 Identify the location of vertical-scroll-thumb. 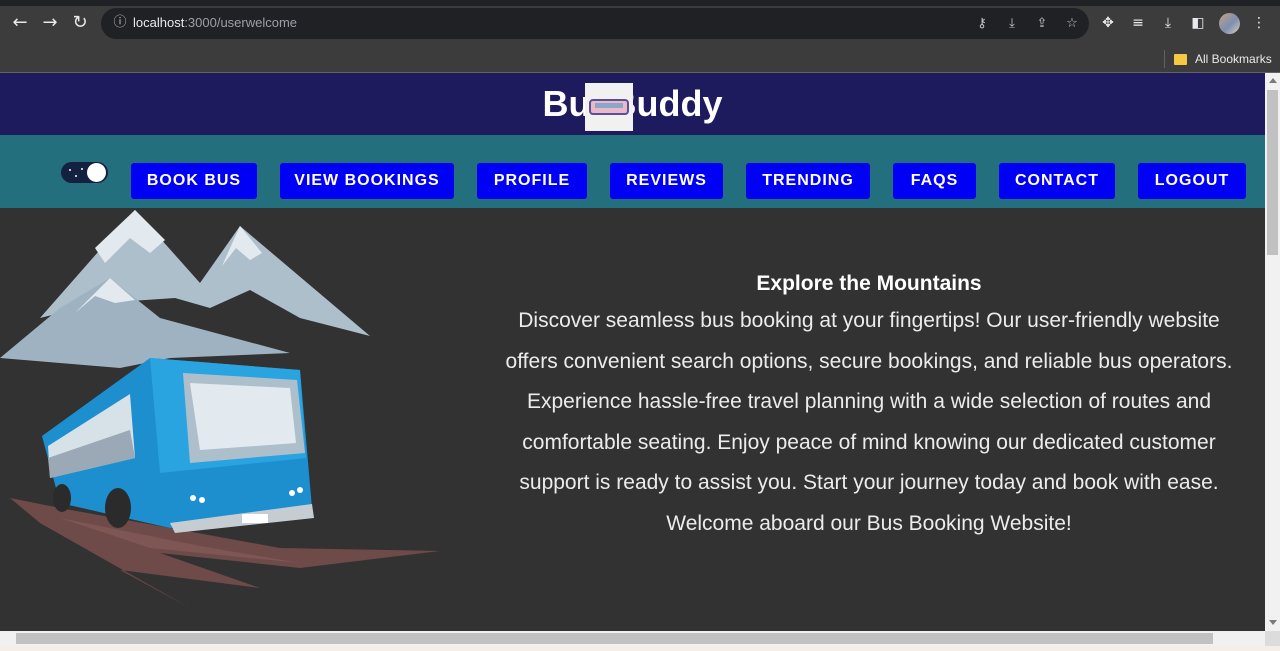
(1272, 172).